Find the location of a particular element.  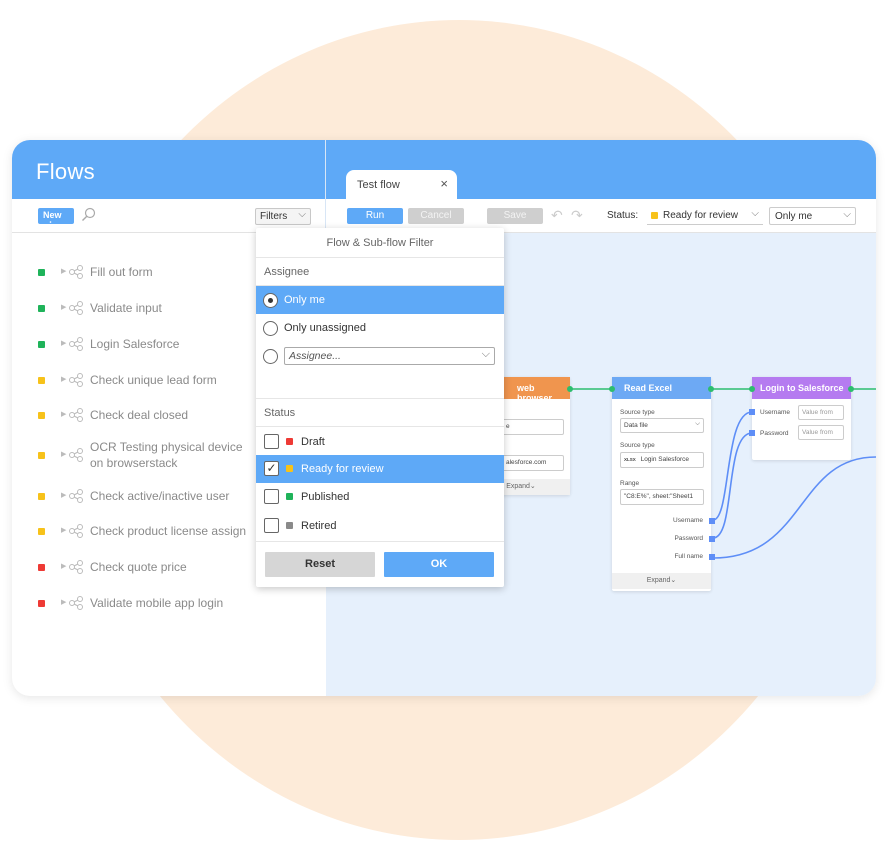

option-label: Only unassigned is located at coordinates (325, 328).